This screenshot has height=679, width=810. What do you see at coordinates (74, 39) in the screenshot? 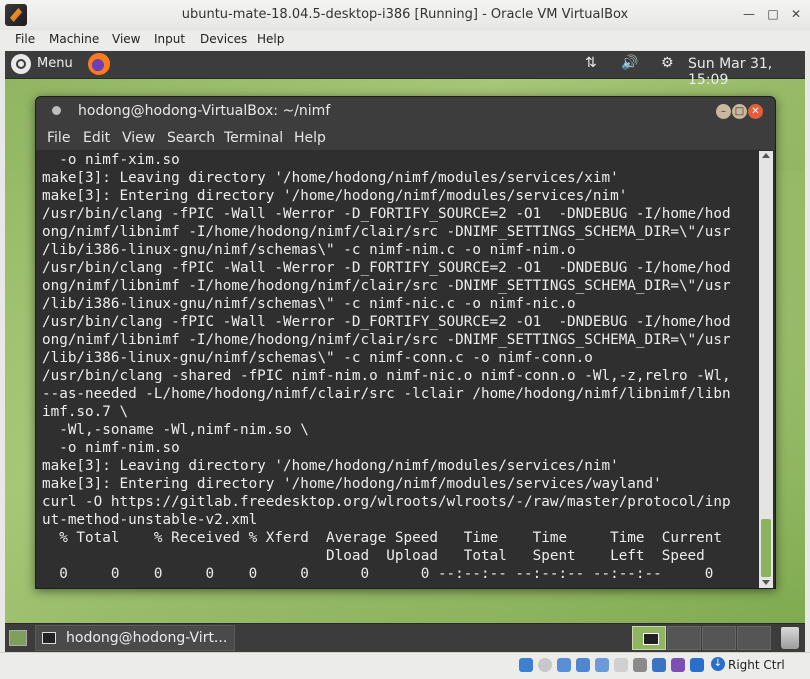
I see `vbox-menu-machine: Machine` at bounding box center [74, 39].